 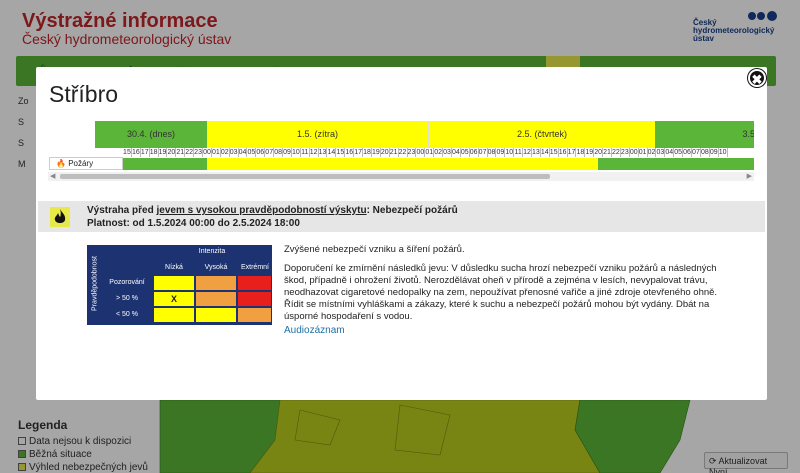 What do you see at coordinates (318, 134) in the screenshot?
I see `day-header: 1.5. (zítra)` at bounding box center [318, 134].